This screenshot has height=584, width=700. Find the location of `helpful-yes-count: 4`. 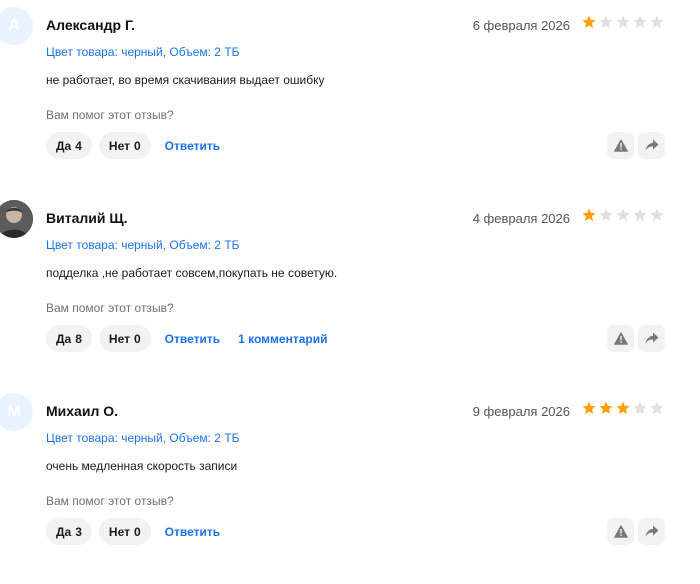

helpful-yes-count: 4 is located at coordinates (78, 145).